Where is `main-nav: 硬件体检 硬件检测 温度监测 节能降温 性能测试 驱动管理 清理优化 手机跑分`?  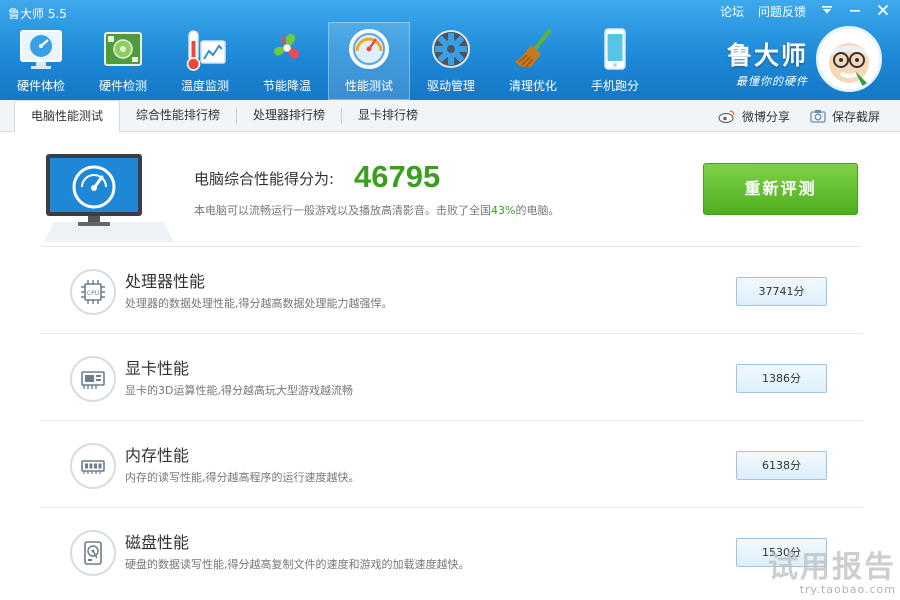
main-nav: 硬件体检 硬件检测 温度监测 节能降温 性能测试 驱动管理 清理优化 手机跑分 is located at coordinates (328, 61).